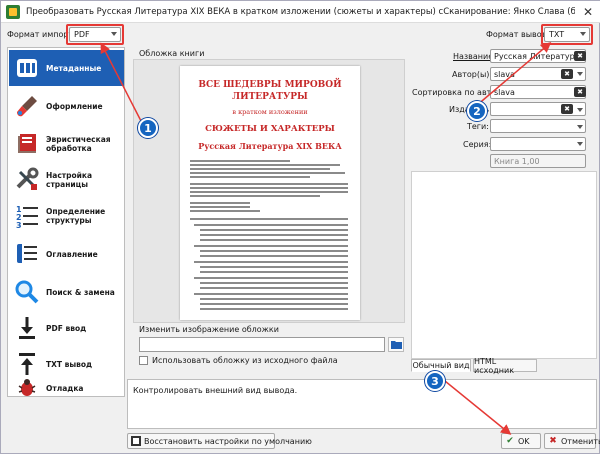 The height and width of the screenshot is (454, 600). I want to click on browse-cover-button, so click(396, 344).